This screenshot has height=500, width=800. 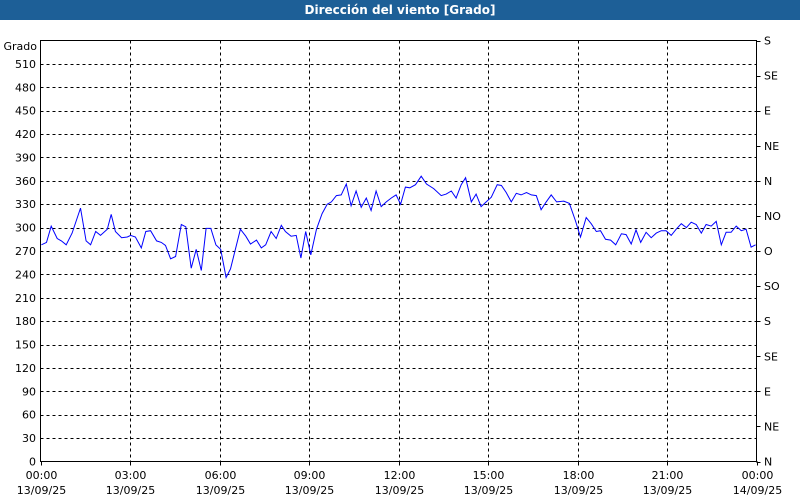 What do you see at coordinates (25, 134) in the screenshot?
I see `y-tick-label: 420` at bounding box center [25, 134].